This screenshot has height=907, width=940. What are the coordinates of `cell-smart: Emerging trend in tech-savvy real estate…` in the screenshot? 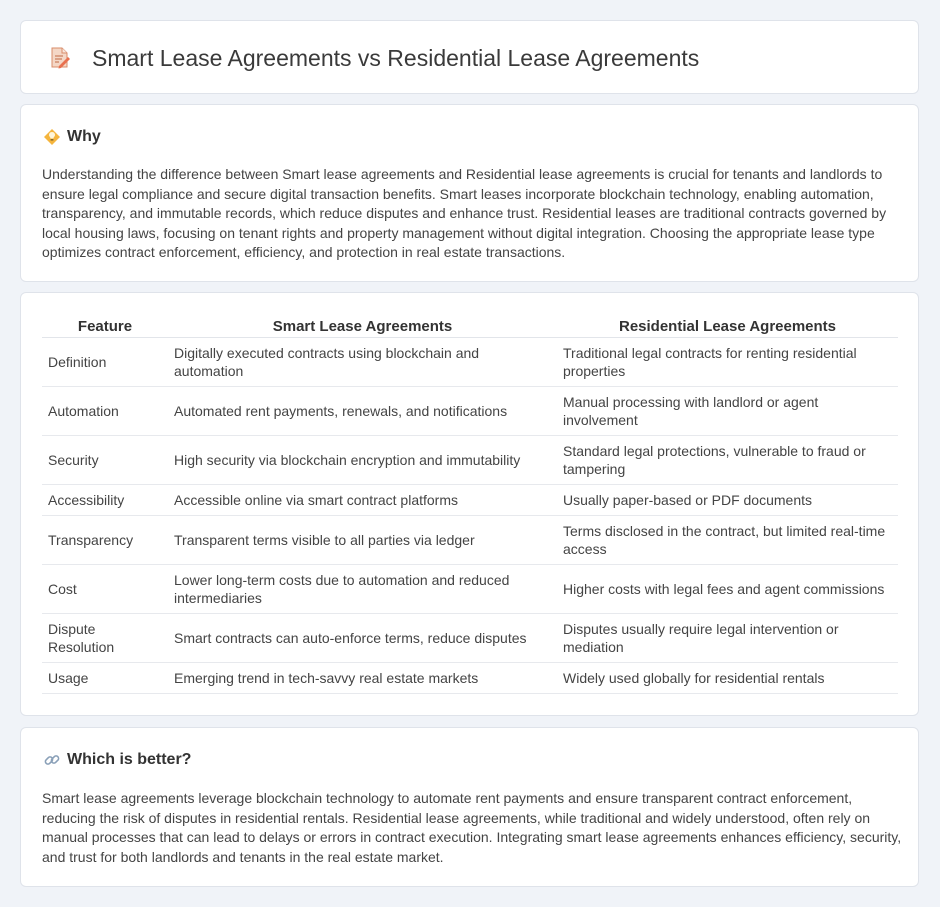 It's located at (362, 678).